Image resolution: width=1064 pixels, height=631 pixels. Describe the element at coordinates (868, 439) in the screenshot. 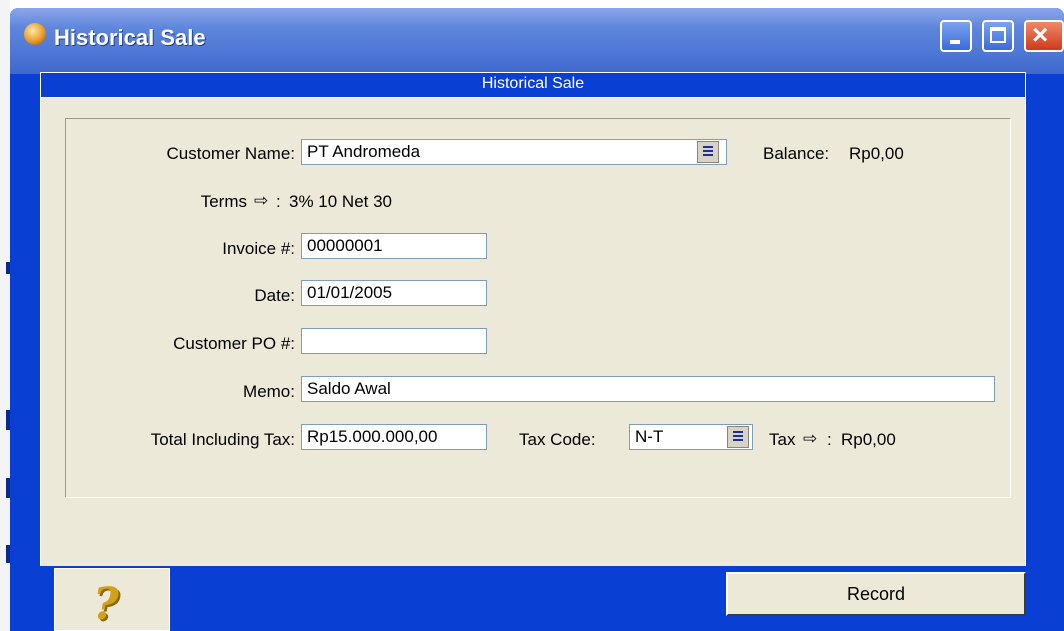

I see `tax-value: Rp0,00` at that location.